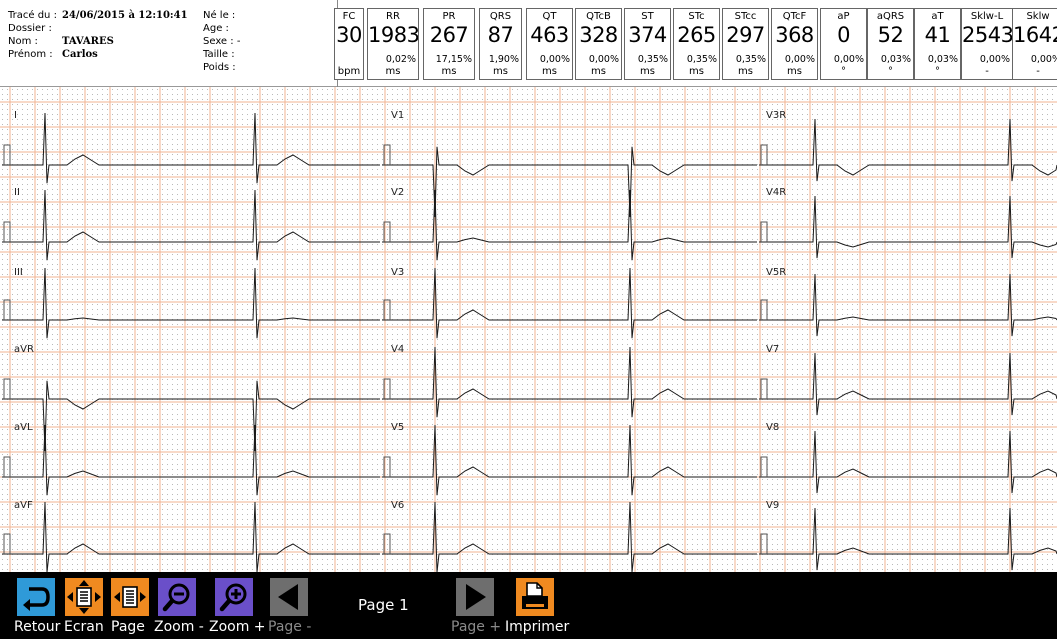 The height and width of the screenshot is (639, 1057). What do you see at coordinates (222, 41) in the screenshot?
I see `sexe-label: Sexe : -` at bounding box center [222, 41].